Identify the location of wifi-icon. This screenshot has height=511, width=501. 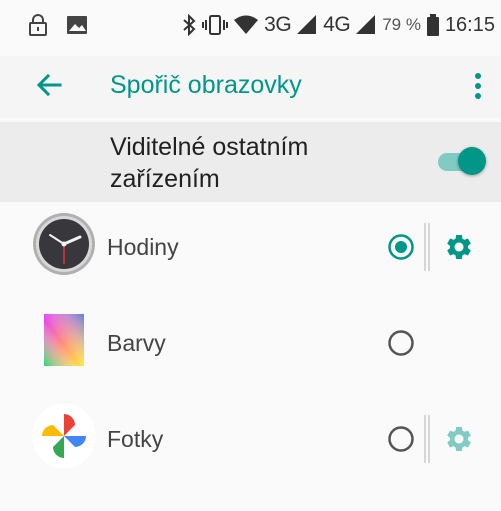
(246, 24).